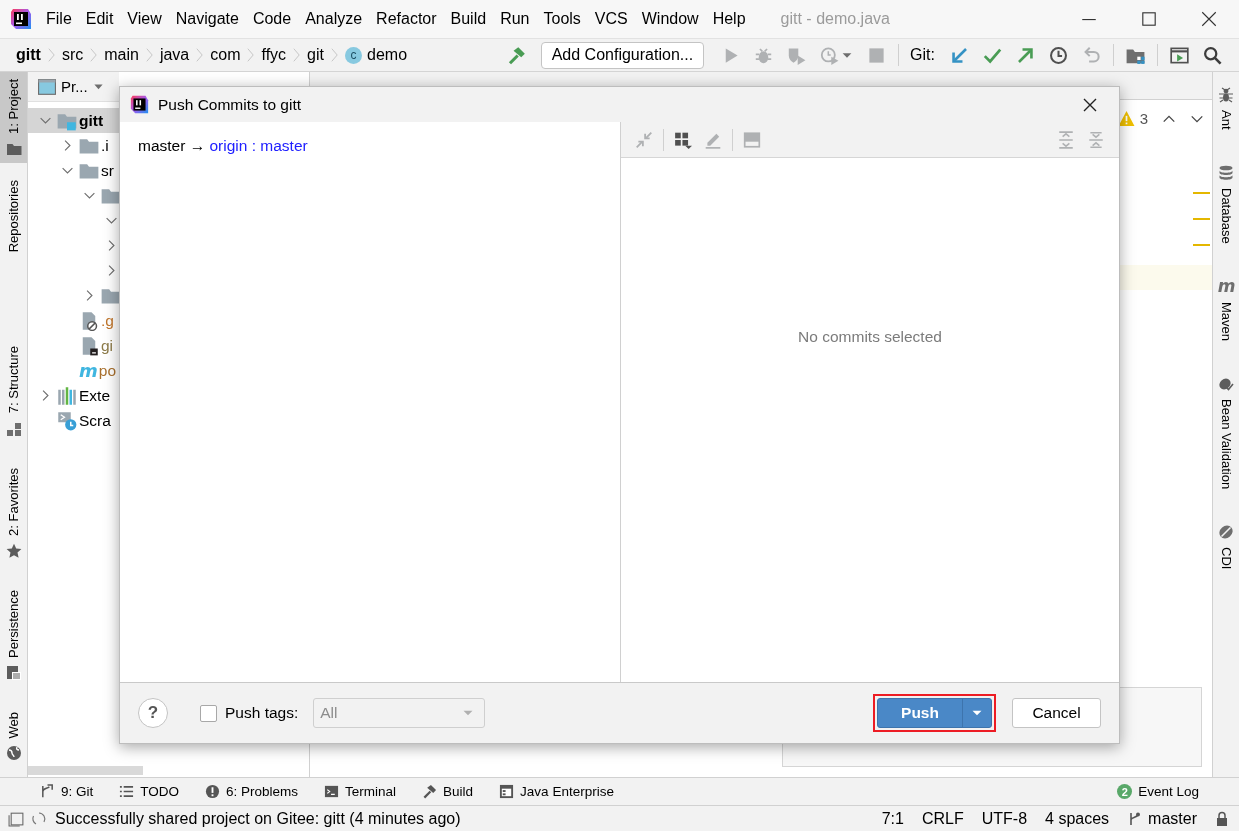 Image resolution: width=1239 pixels, height=831 pixels. What do you see at coordinates (107, 170) in the screenshot?
I see `tree-item-label: sr` at bounding box center [107, 170].